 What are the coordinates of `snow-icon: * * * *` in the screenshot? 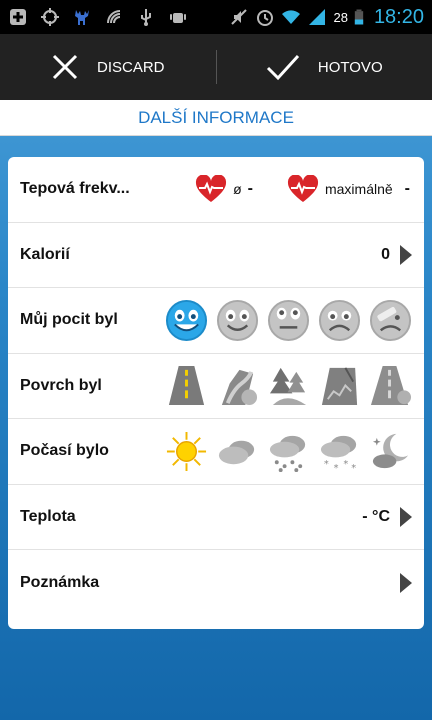 It's located at (339, 451).